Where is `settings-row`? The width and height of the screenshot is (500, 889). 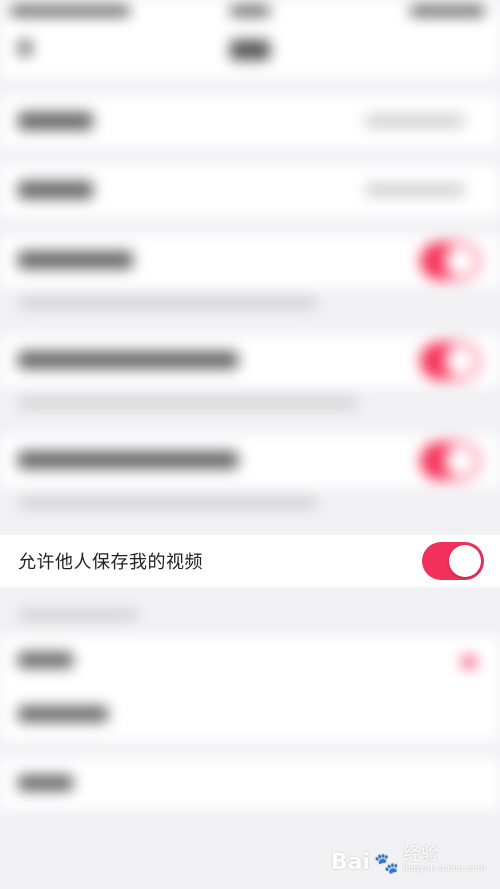 settings-row is located at coordinates (250, 784).